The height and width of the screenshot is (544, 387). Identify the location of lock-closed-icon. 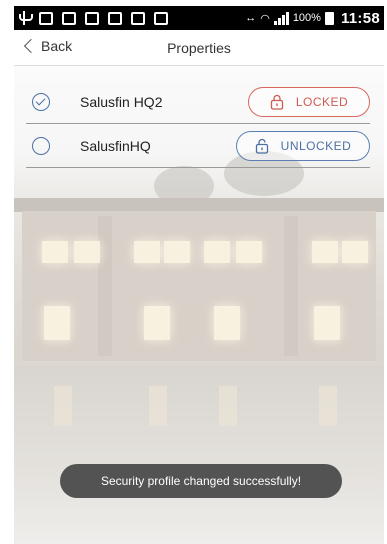
(276, 102).